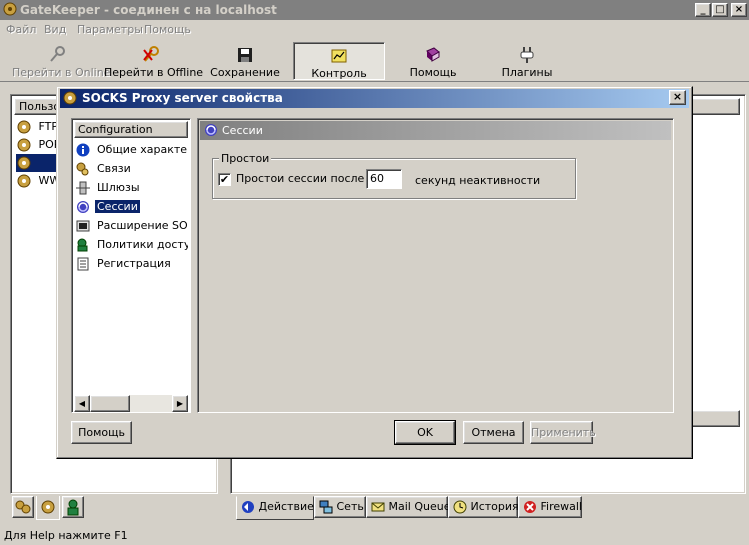  What do you see at coordinates (38, 181) in the screenshot?
I see `list-item: WW` at bounding box center [38, 181].